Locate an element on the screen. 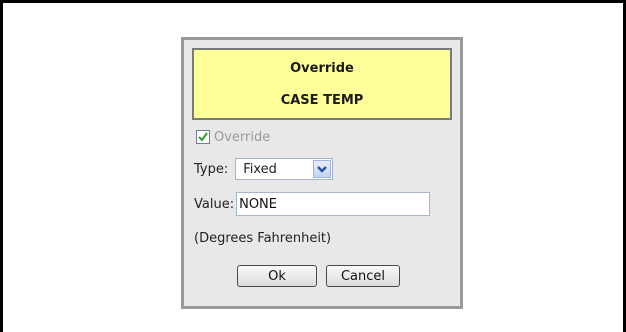  chevron-down-icon is located at coordinates (322, 169).